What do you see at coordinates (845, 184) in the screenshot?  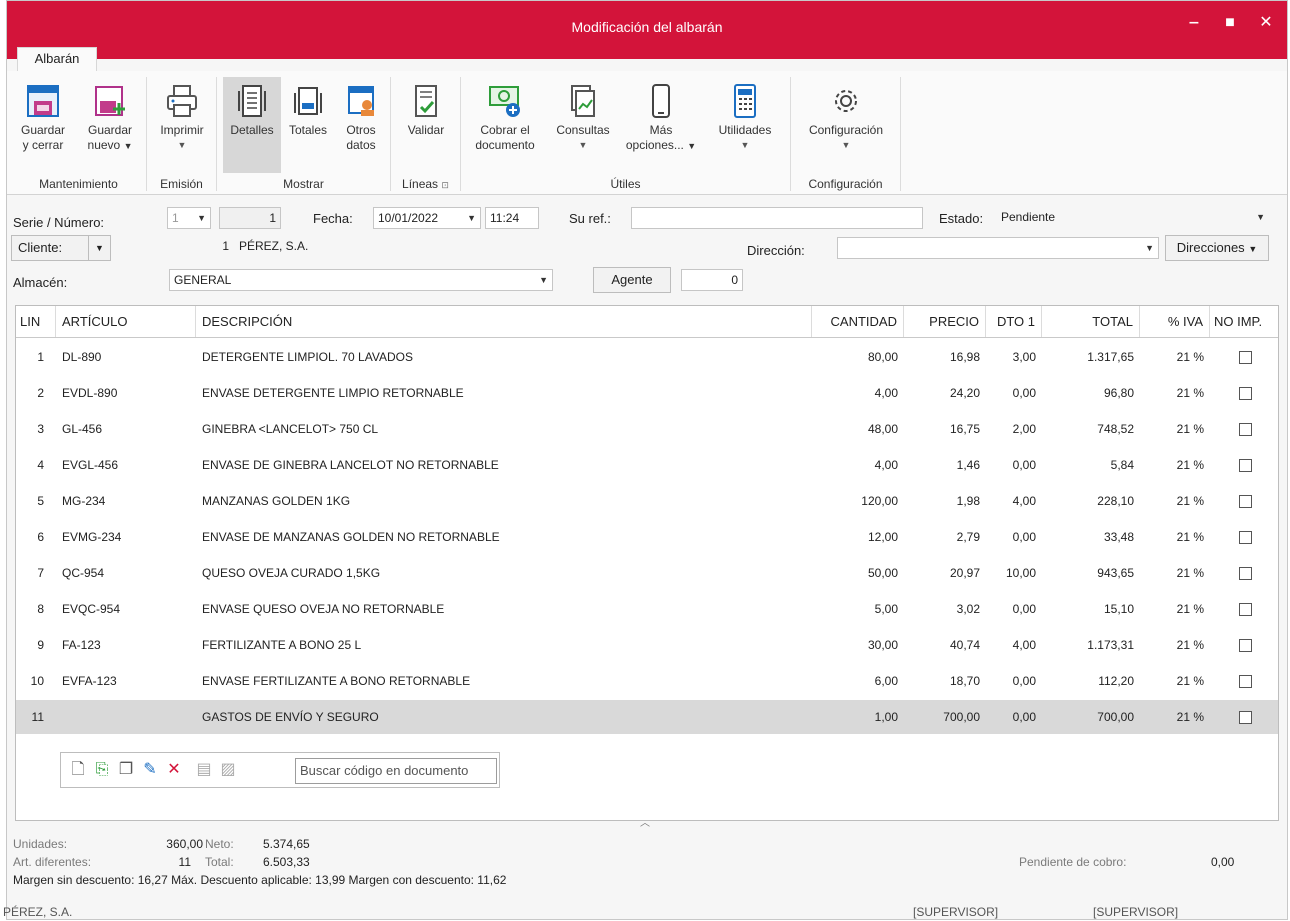 I see `group-label: Configuración` at bounding box center [845, 184].